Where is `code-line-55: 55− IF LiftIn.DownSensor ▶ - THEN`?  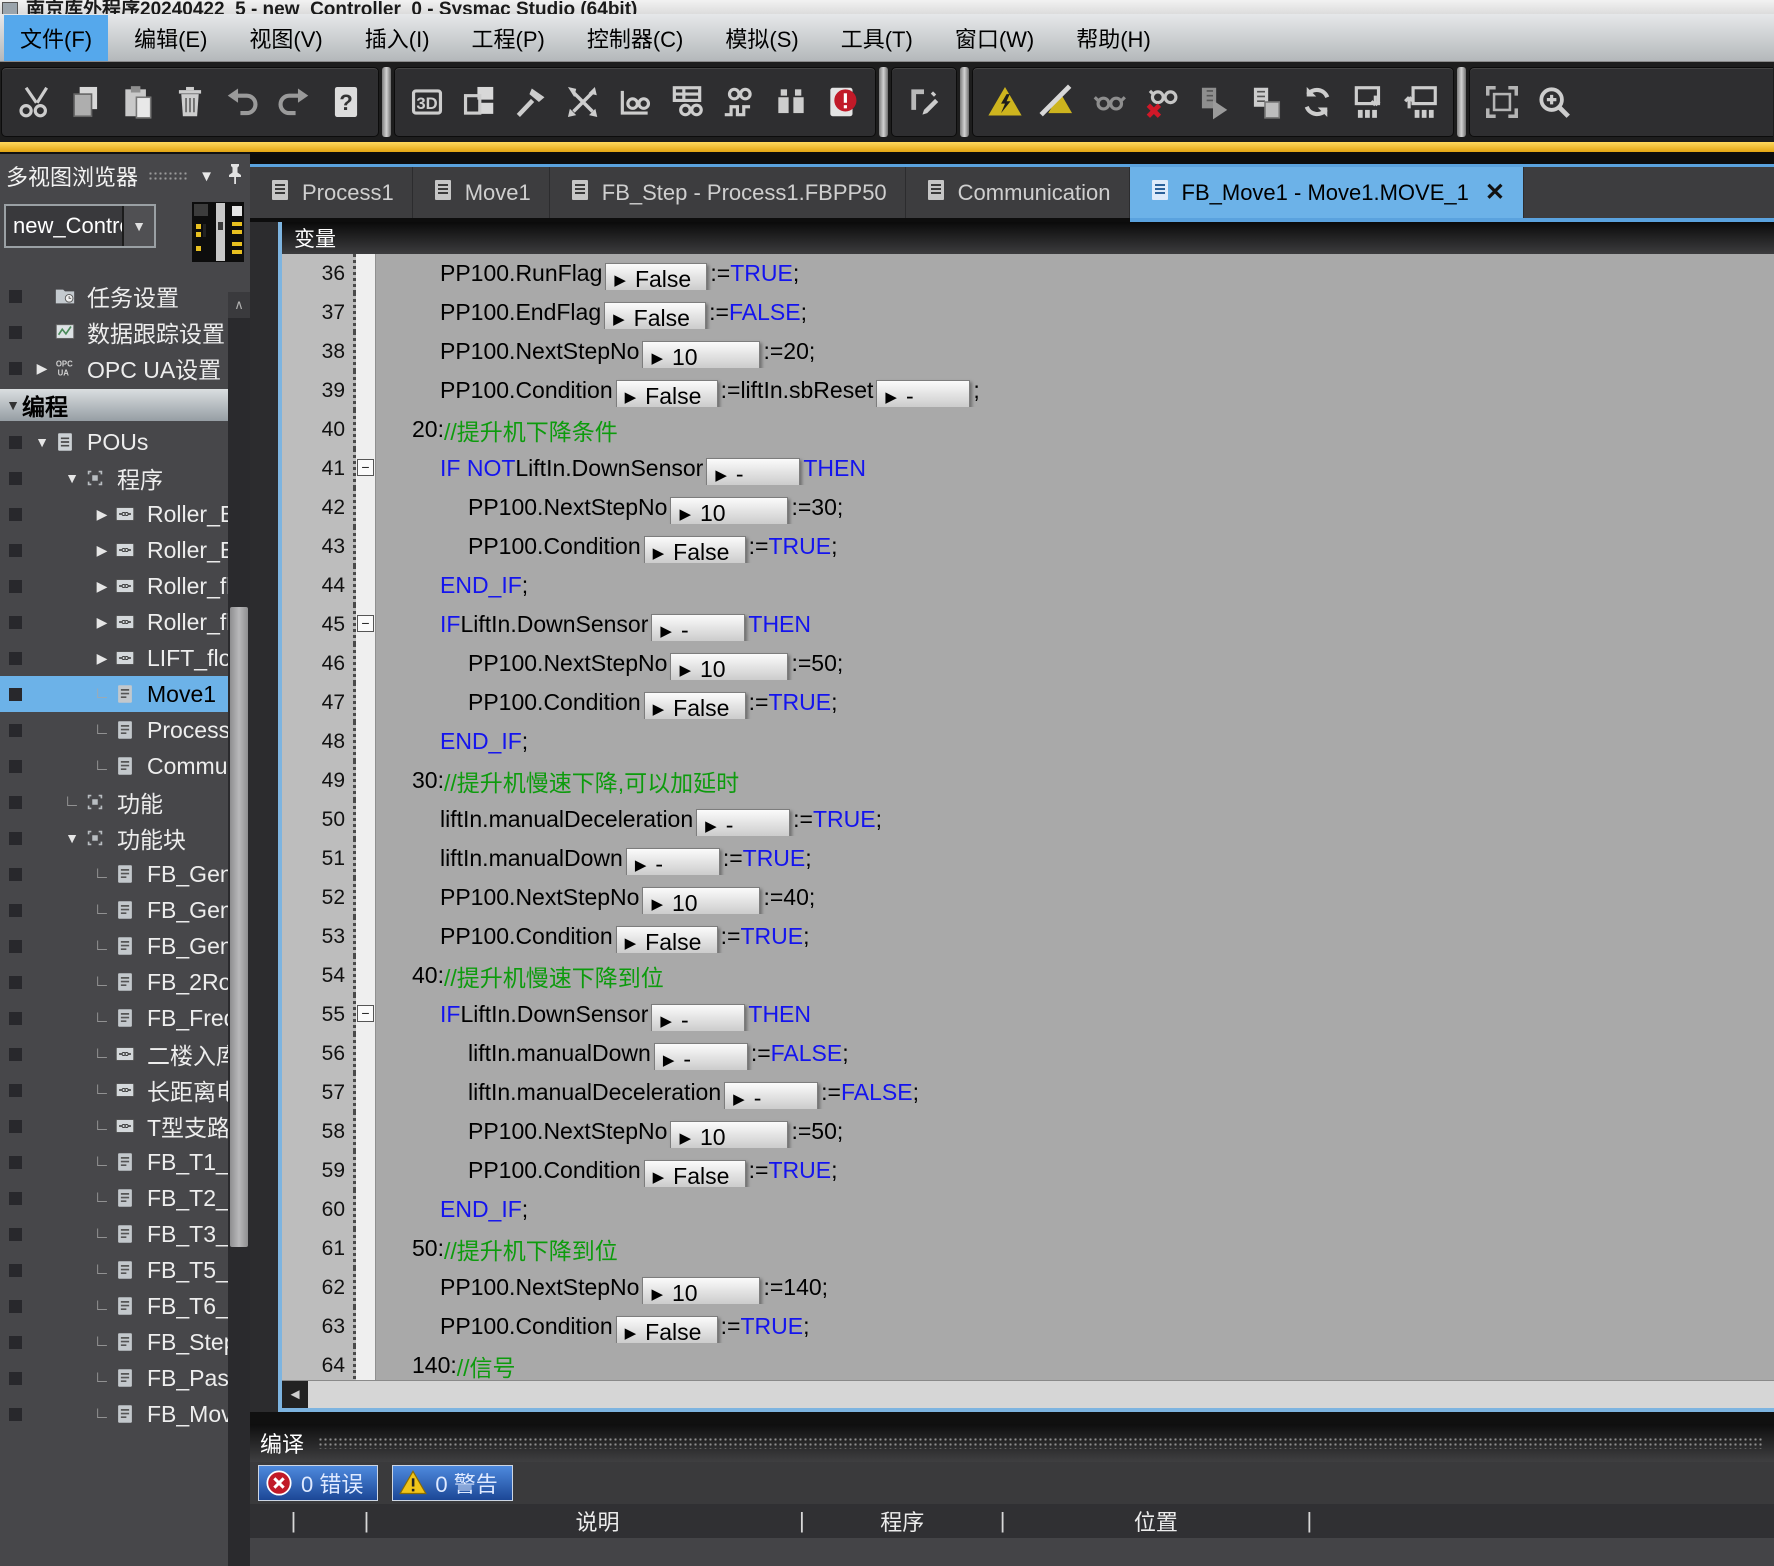
code-line-55: 55− IF LiftIn.DownSensor ▶ - THEN is located at coordinates (1028, 1014).